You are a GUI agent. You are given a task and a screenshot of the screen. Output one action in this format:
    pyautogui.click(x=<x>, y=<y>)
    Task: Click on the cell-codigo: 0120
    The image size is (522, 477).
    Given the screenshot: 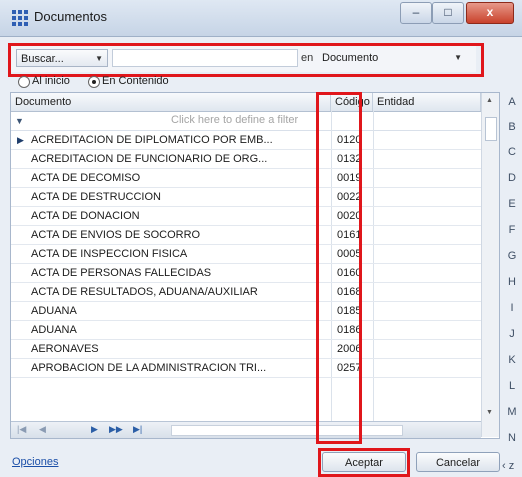 What is the action you would take?
    pyautogui.click(x=349, y=140)
    